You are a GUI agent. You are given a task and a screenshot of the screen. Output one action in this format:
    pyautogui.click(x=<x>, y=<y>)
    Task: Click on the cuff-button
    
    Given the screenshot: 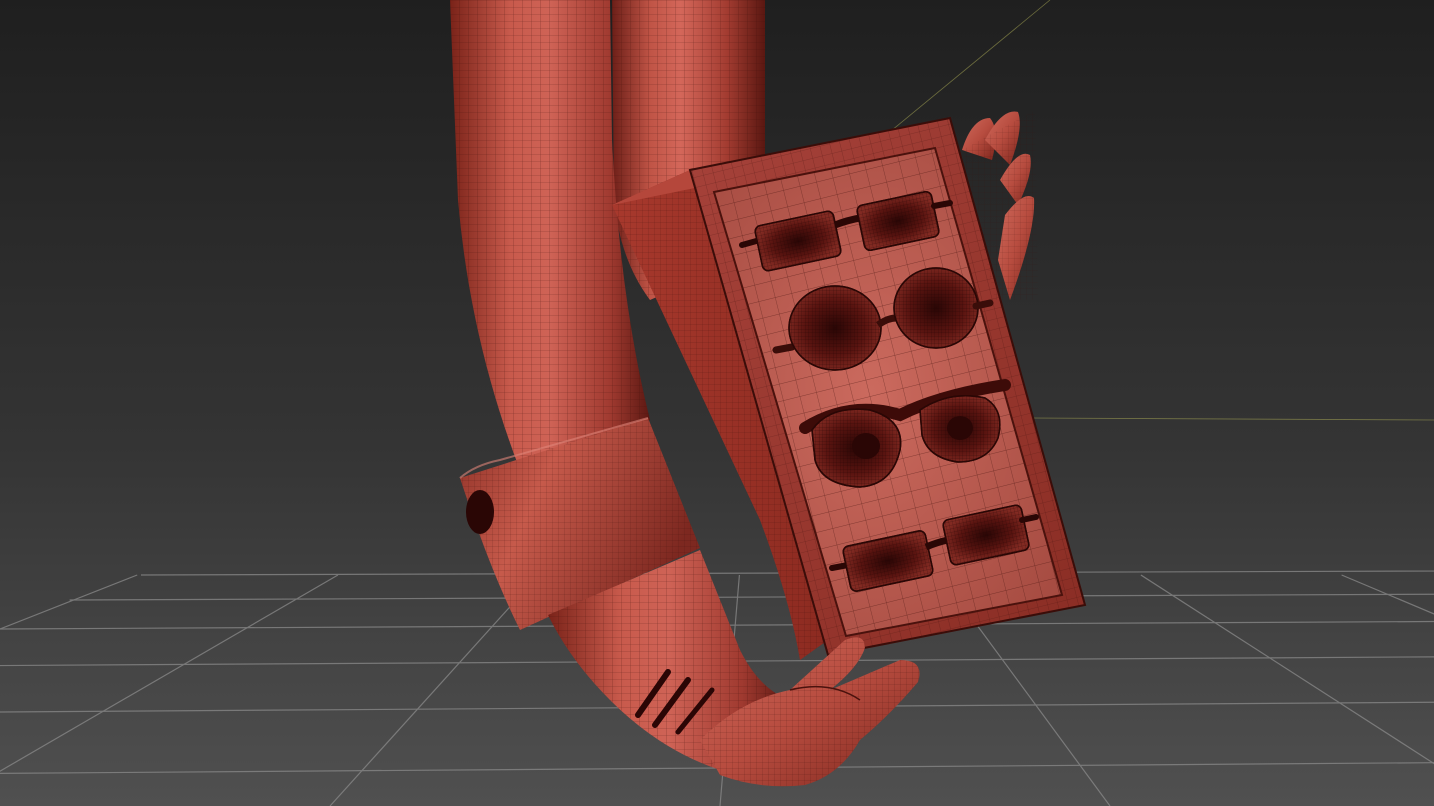 What is the action you would take?
    pyautogui.click(x=480, y=512)
    